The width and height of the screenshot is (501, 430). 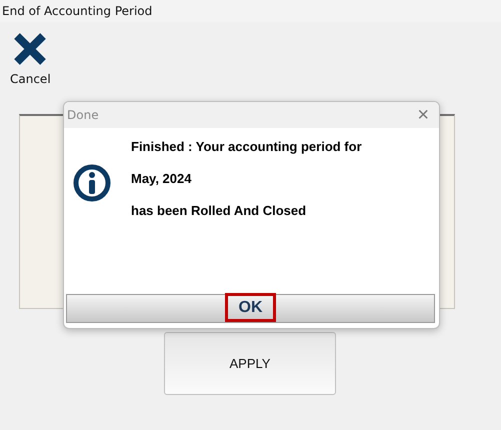 I want to click on close-button: ×, so click(x=423, y=115).